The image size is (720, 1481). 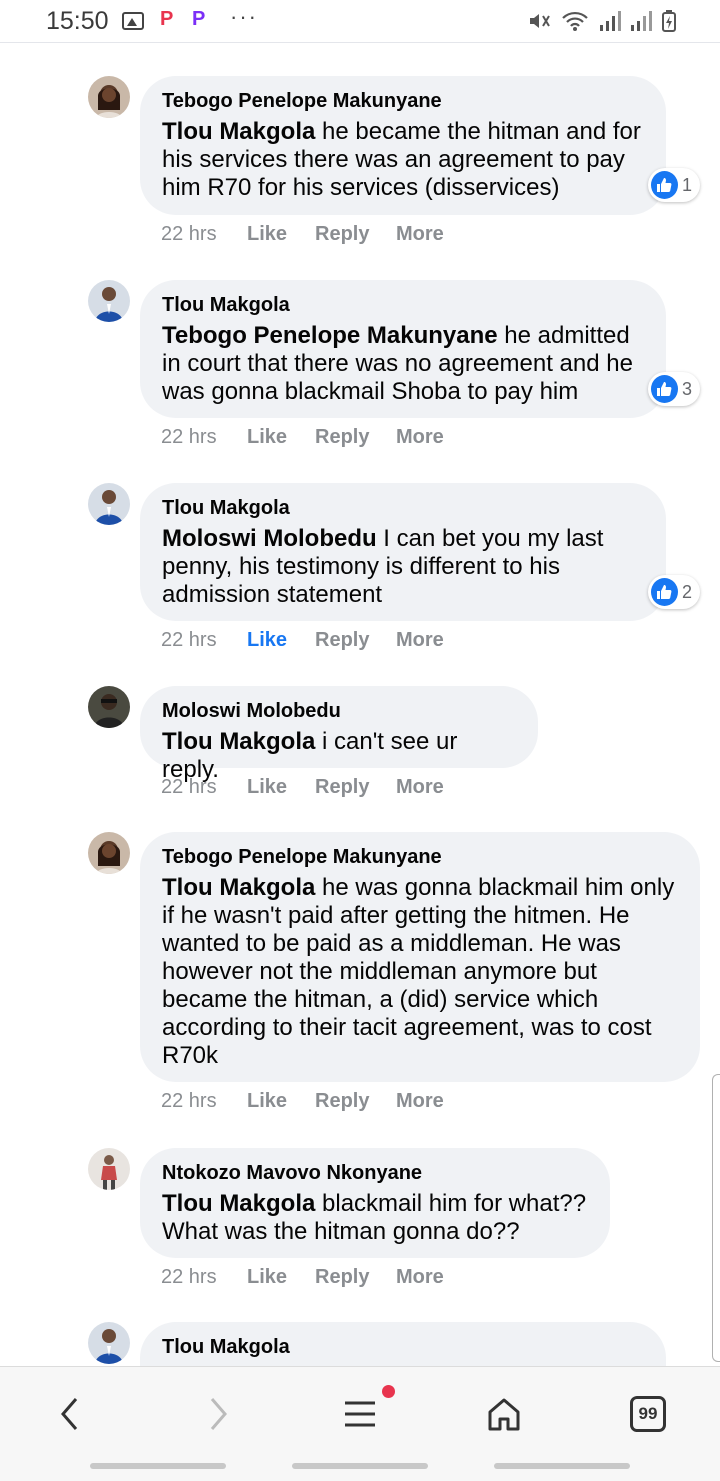 What do you see at coordinates (686, 184) in the screenshot?
I see `reaction-count-text: 1` at bounding box center [686, 184].